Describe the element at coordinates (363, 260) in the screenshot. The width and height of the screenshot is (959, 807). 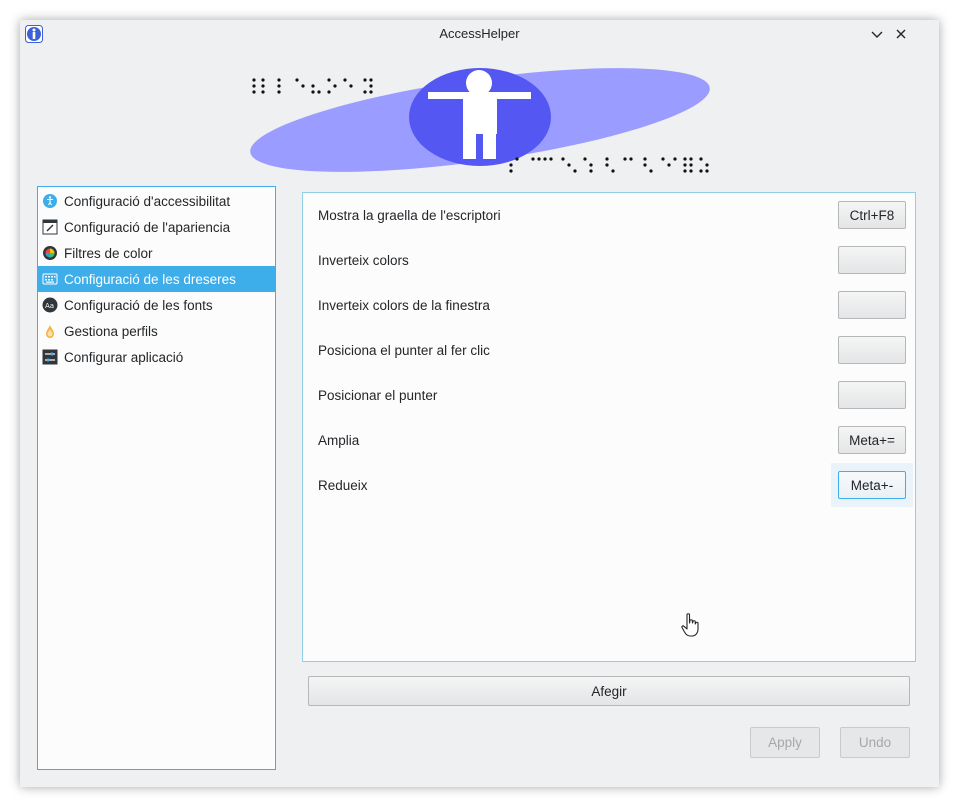
I see `shortcut-label-invert-colors: Inverteix colors` at that location.